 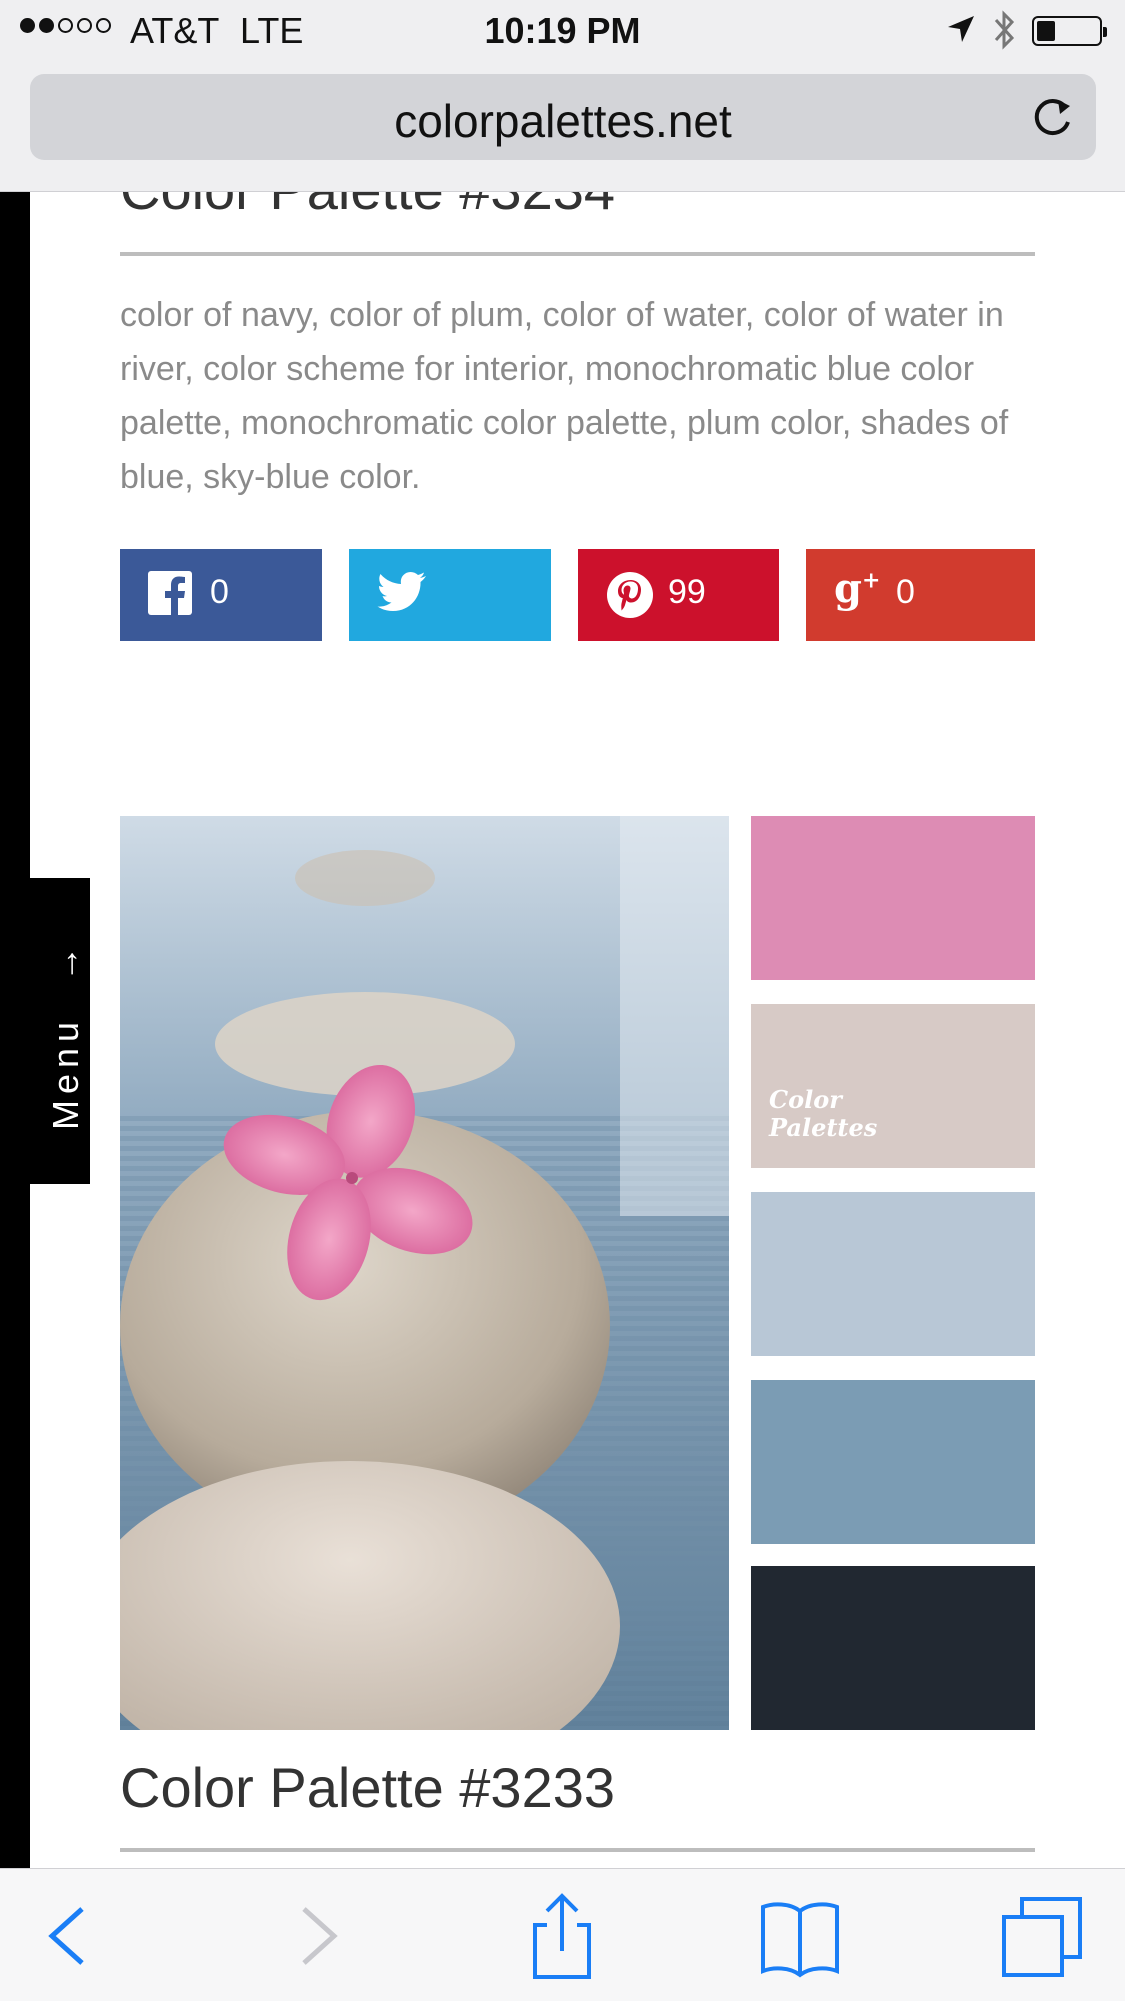 I want to click on share-icon, so click(x=562, y=1936).